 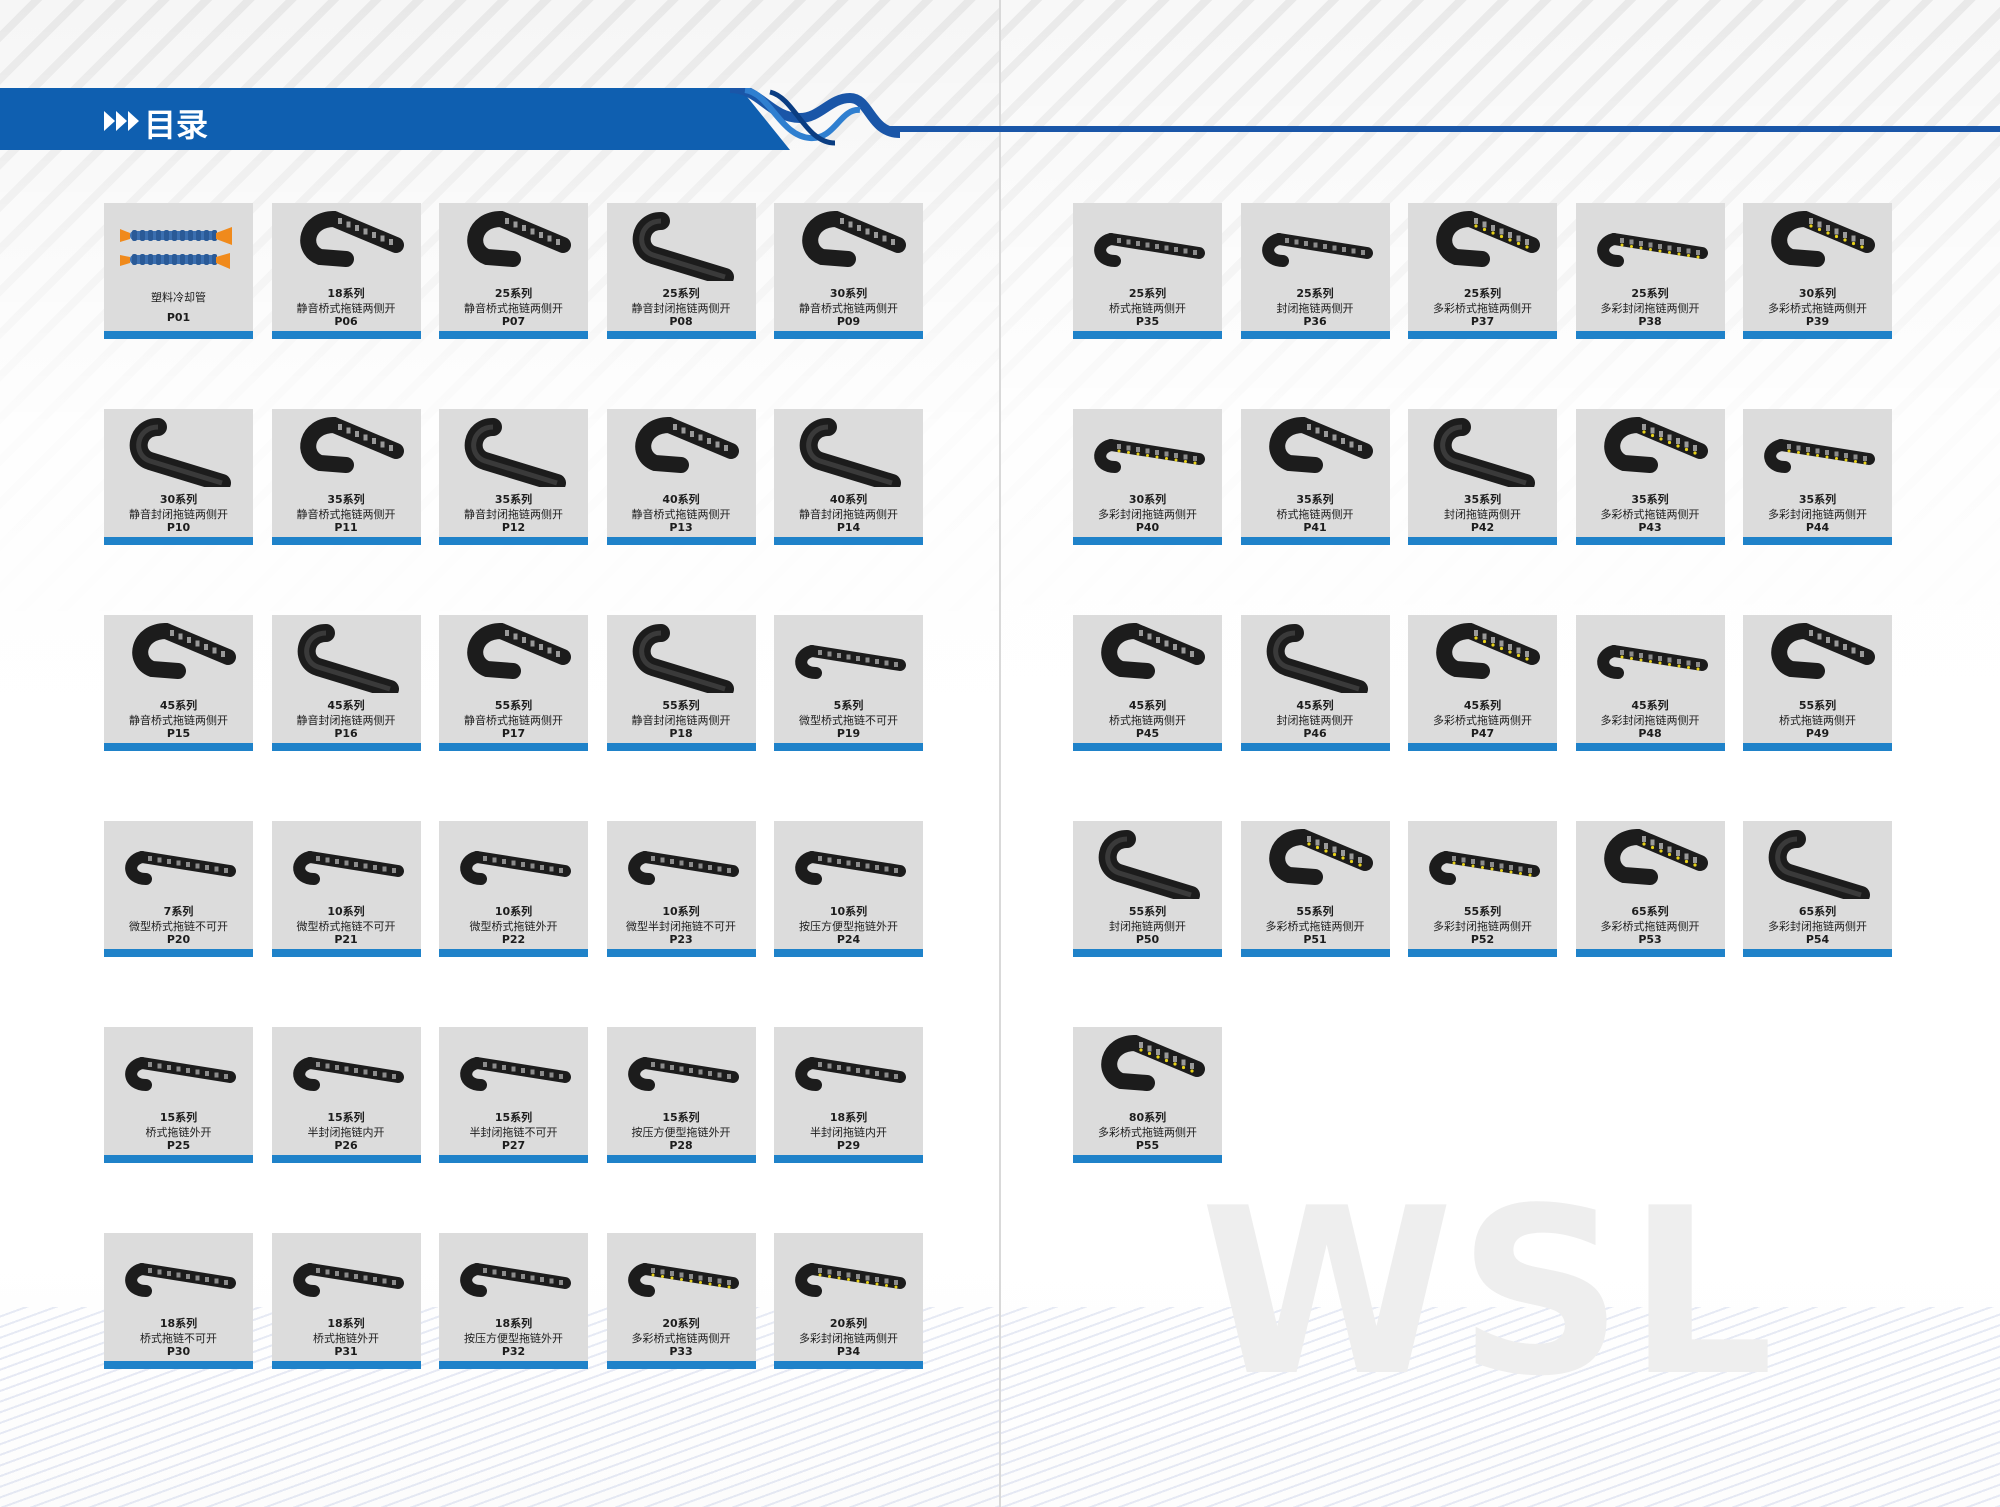 What do you see at coordinates (681, 477) in the screenshot?
I see `catalog-item: 40系列 静音桥式拖链两侧开 P13` at bounding box center [681, 477].